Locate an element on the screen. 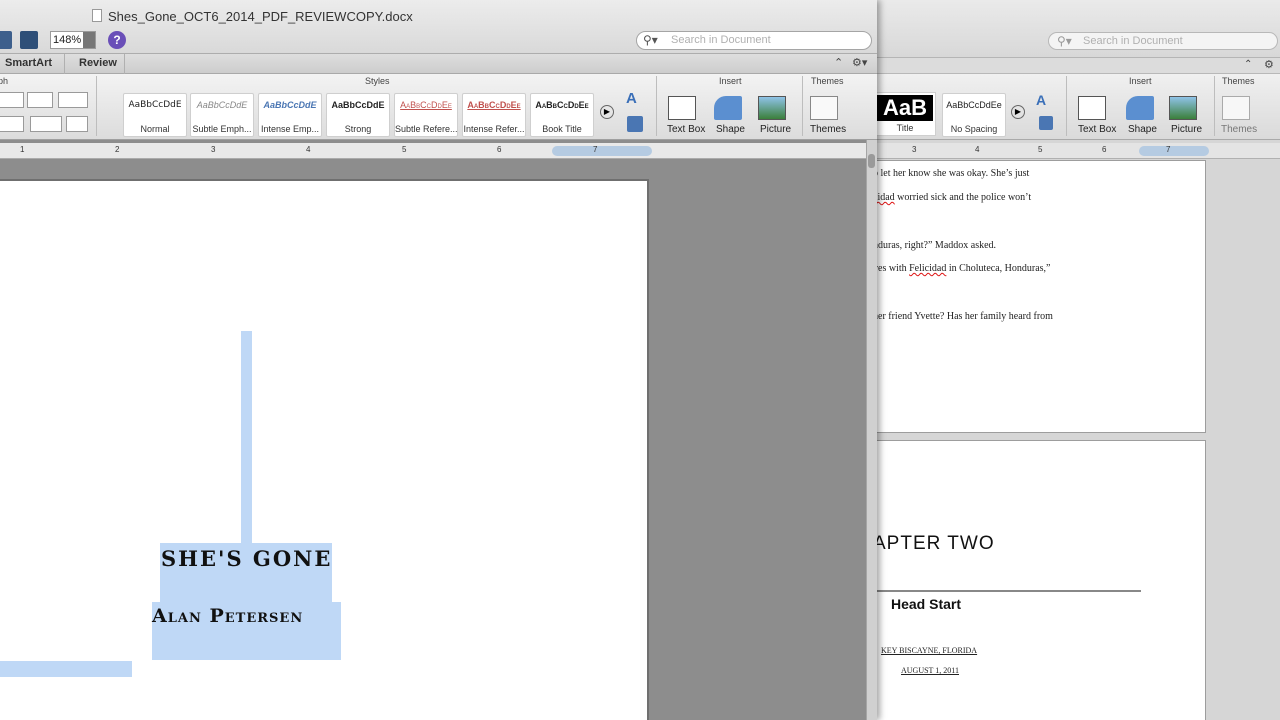 Image resolution: width=1280 pixels, height=720 pixels. style-no-spacing-button: AaBbCcDdEe No Spacing is located at coordinates (974, 115).